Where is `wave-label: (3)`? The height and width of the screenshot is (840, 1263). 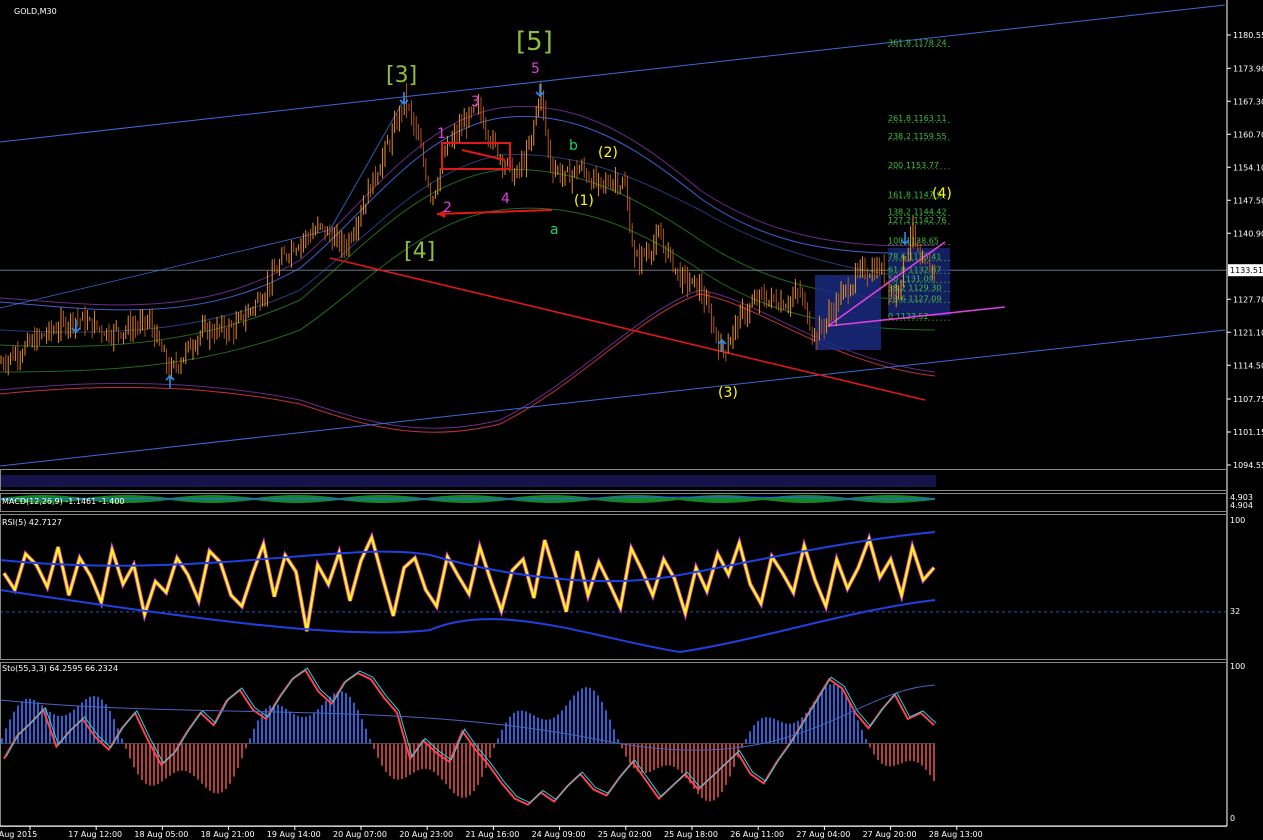
wave-label: (3) is located at coordinates (728, 393).